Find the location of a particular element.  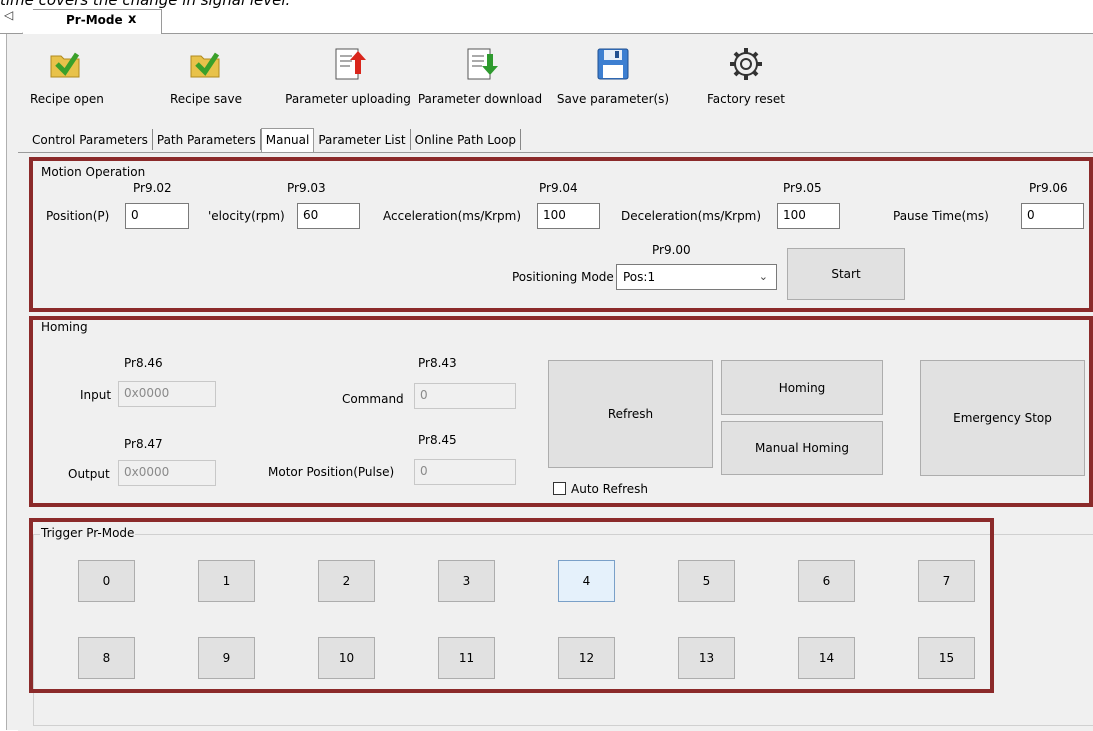

param-label: Pr9.03 is located at coordinates (306, 188).